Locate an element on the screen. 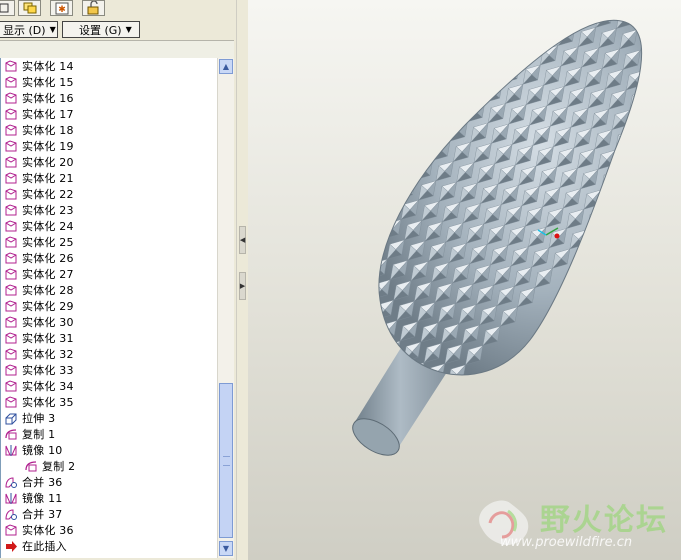  tree-item: 实体化 19 is located at coordinates (38, 146).